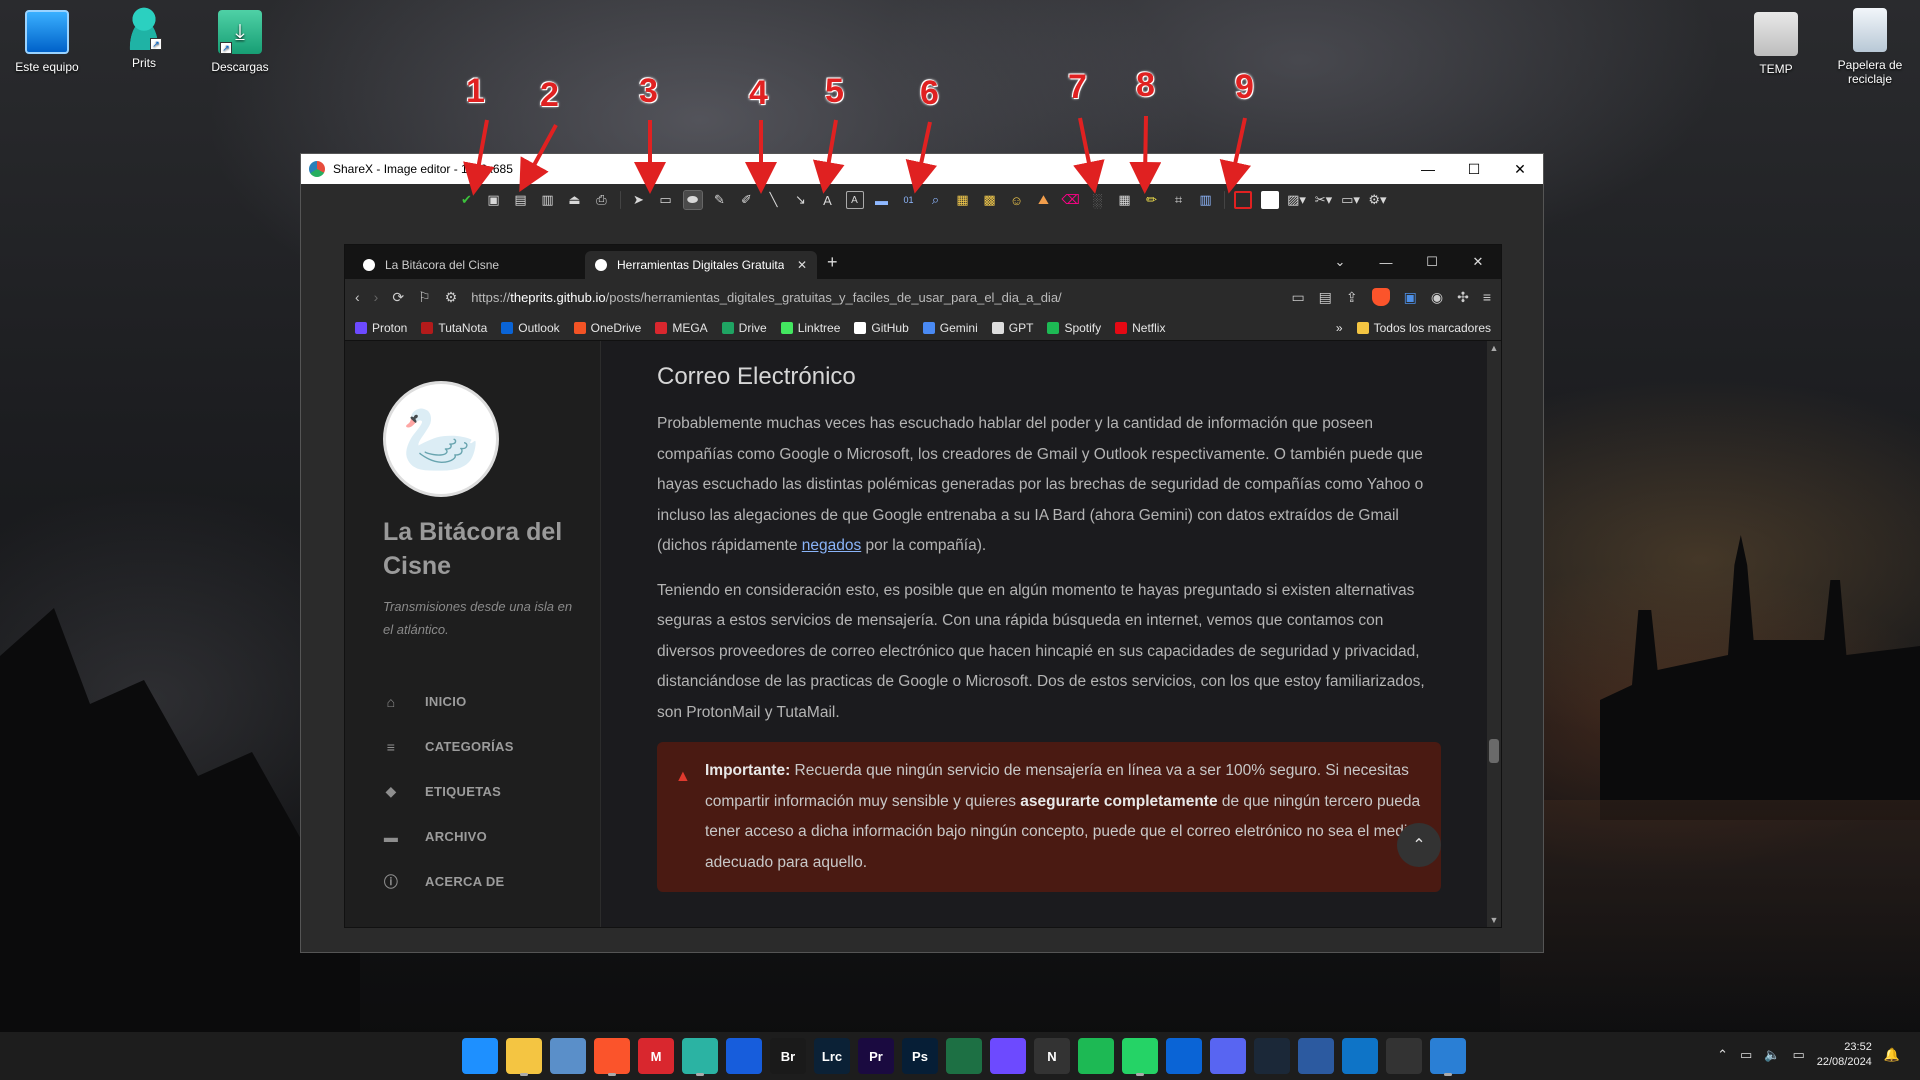 The width and height of the screenshot is (1920, 1080). What do you see at coordinates (1478, 262) in the screenshot?
I see `browser-close-button: ✕` at bounding box center [1478, 262].